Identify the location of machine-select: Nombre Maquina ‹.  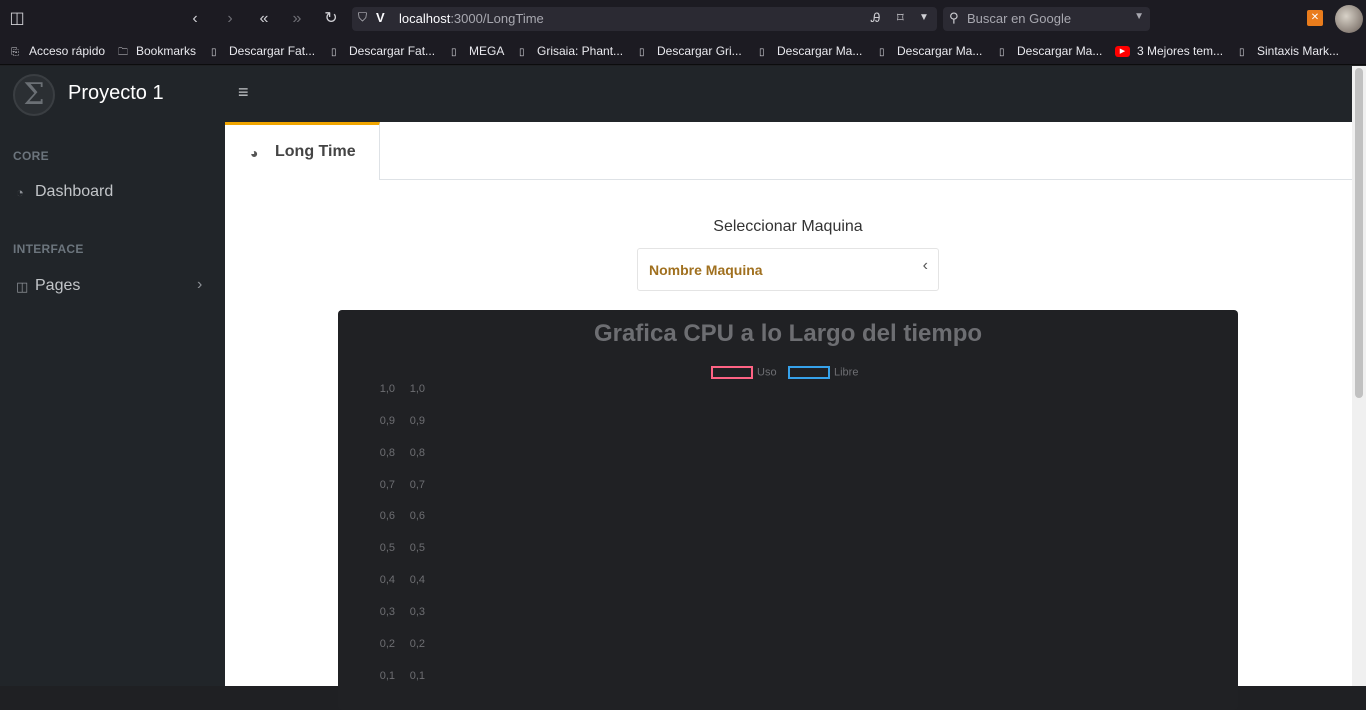
(788, 269).